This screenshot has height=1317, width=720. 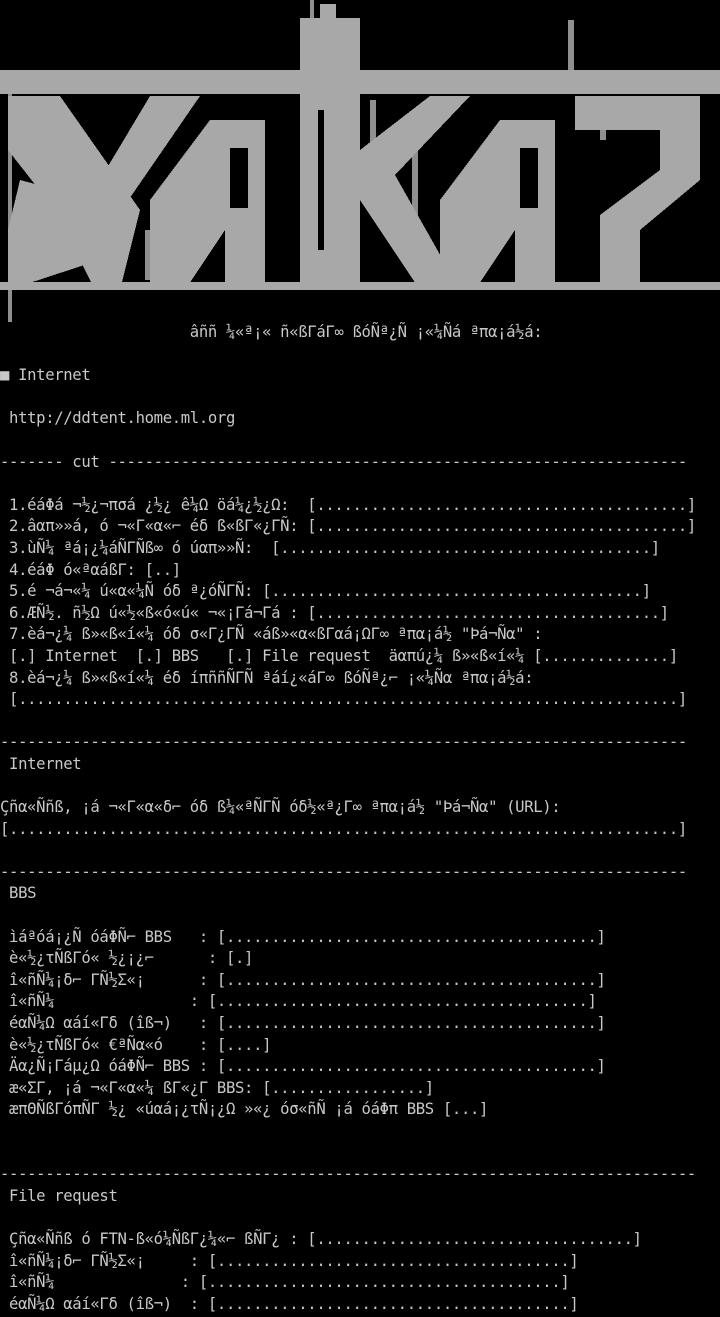 I want to click on screen-line: 4.éáΦ ó«ªαáßΓ: [..], so click(x=90, y=569).